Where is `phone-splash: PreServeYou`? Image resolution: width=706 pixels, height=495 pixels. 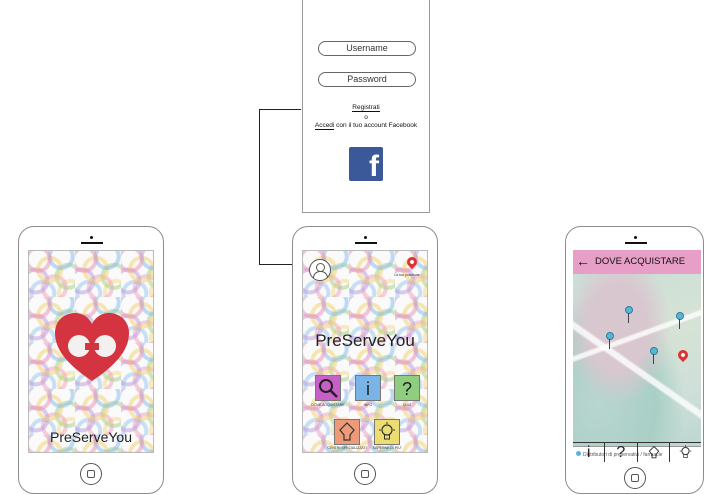
phone-splash: PreServeYou is located at coordinates (91, 360).